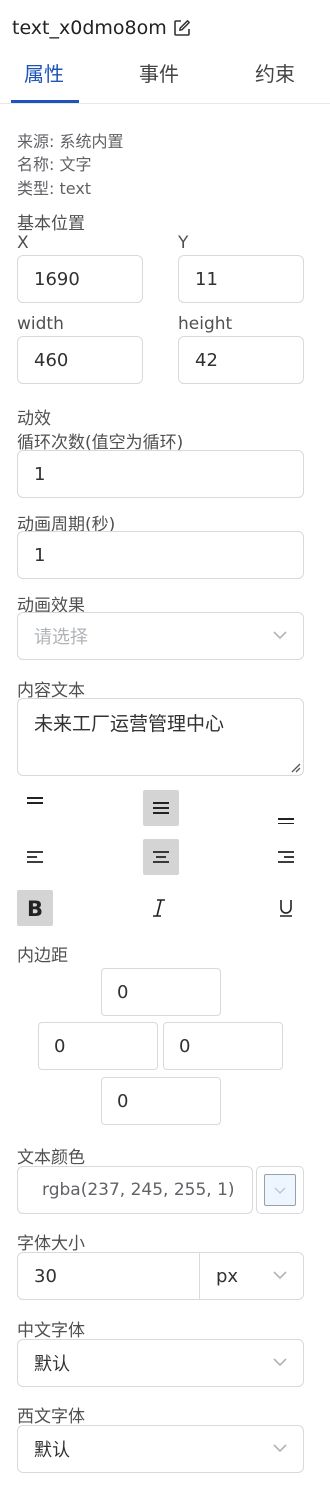 The image size is (330, 1494). I want to click on align-top-icon, so click(35, 800).